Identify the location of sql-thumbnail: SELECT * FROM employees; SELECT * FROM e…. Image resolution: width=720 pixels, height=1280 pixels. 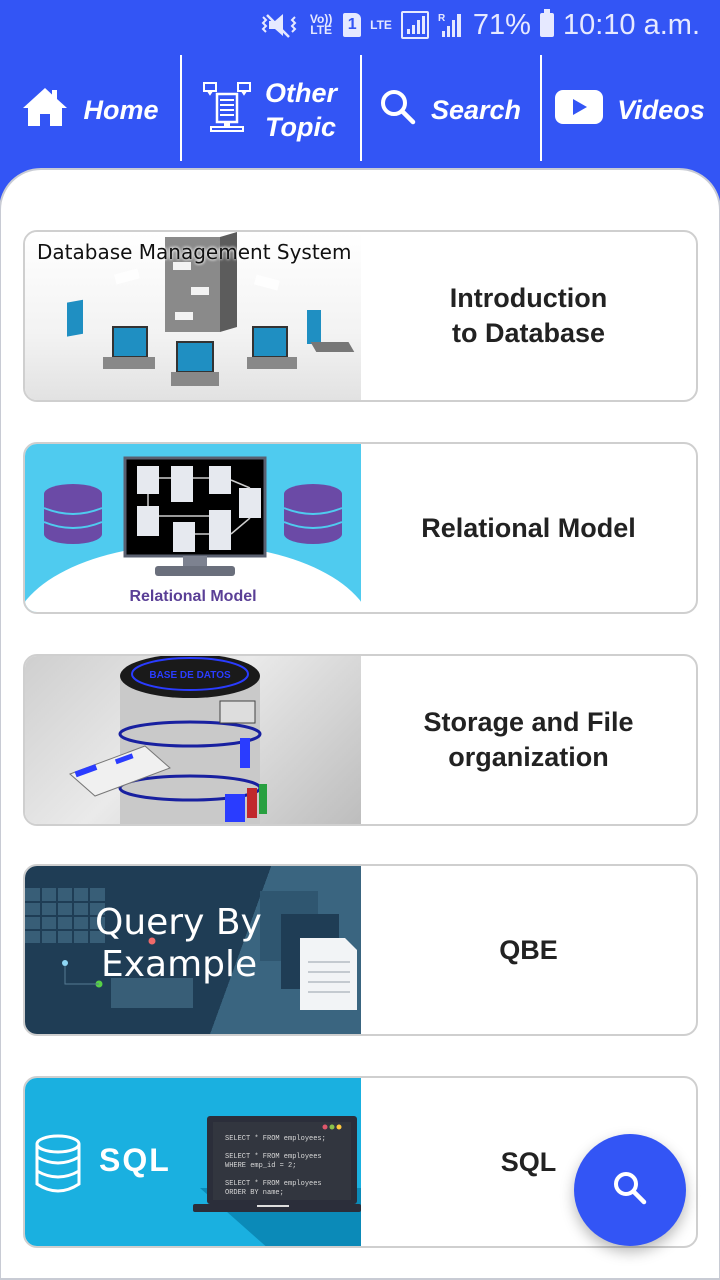
(193, 1162).